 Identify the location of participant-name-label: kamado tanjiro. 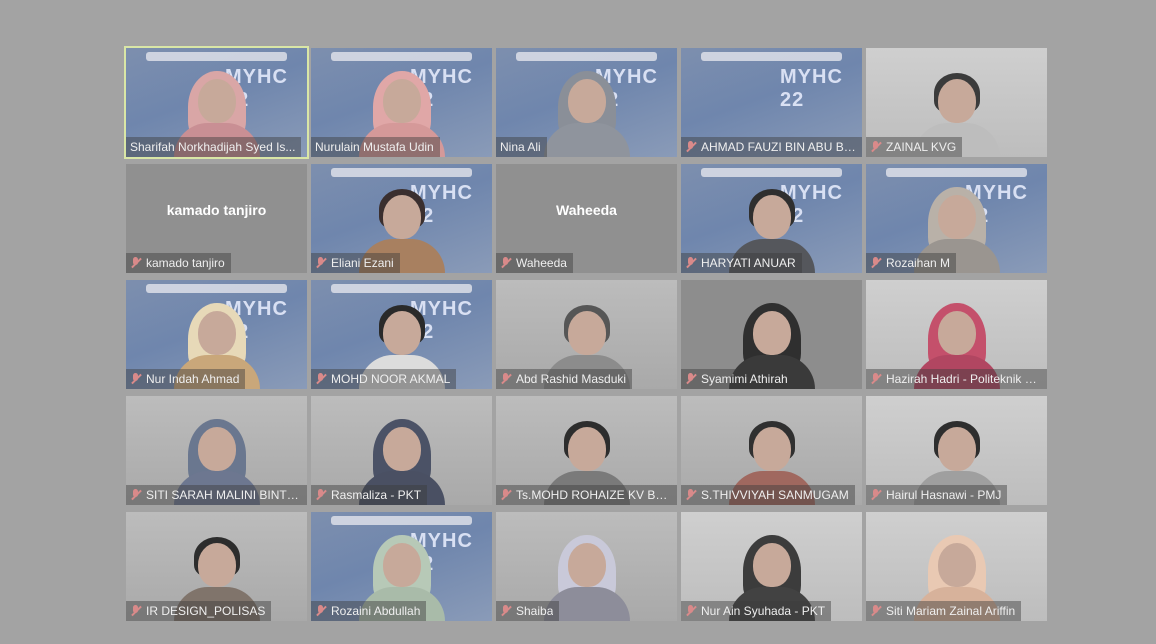
(178, 263).